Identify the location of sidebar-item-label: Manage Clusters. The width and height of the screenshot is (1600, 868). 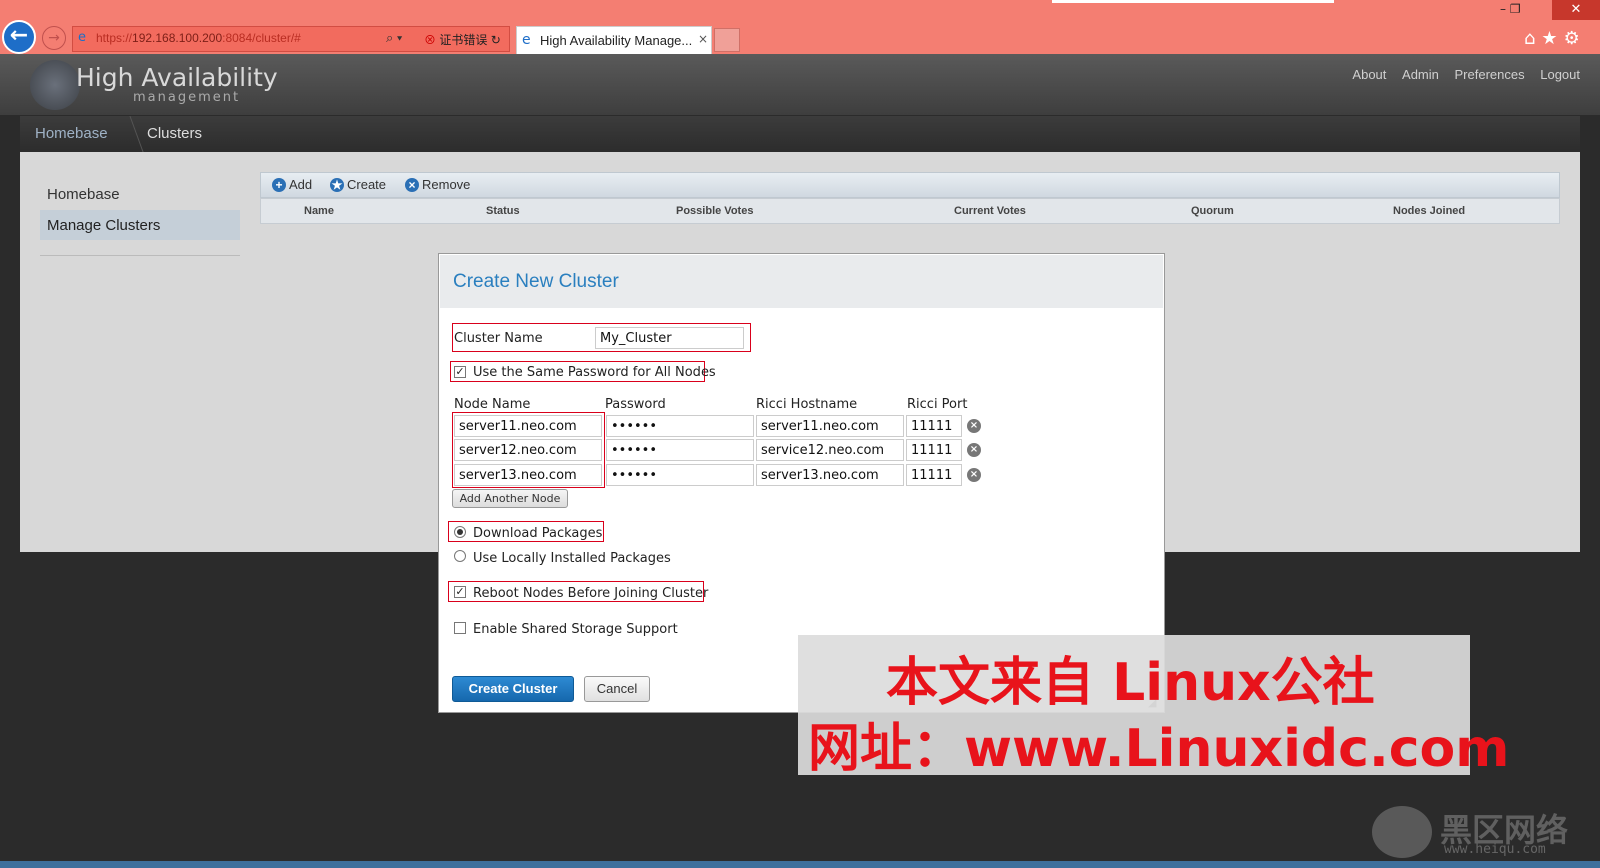
(104, 225).